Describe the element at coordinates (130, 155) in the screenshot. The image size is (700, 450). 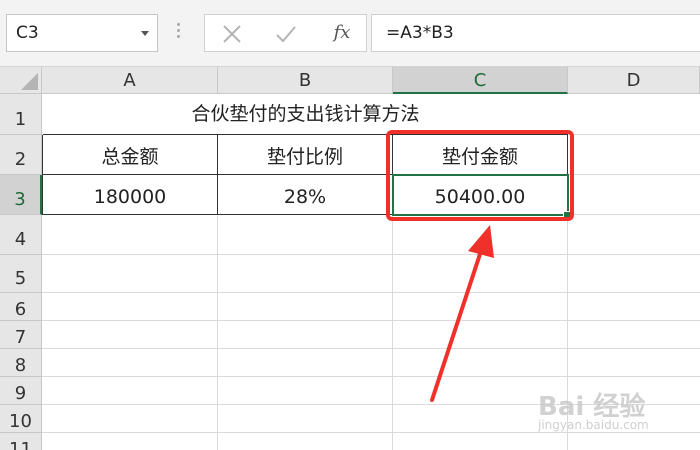
I see `cell-a2: 总金额` at that location.